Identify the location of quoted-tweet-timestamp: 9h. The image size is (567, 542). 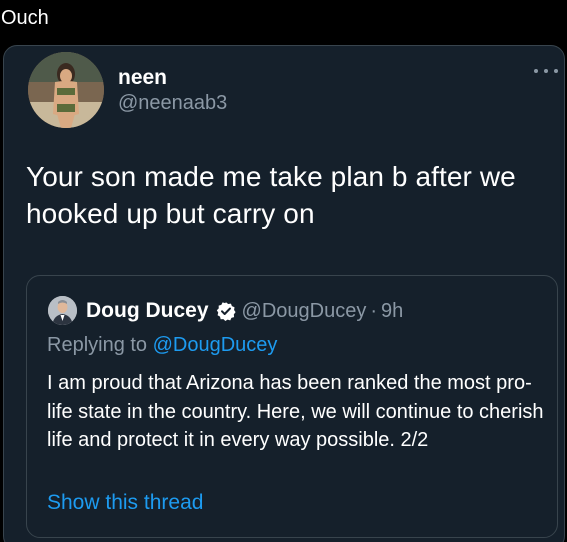
(392, 311).